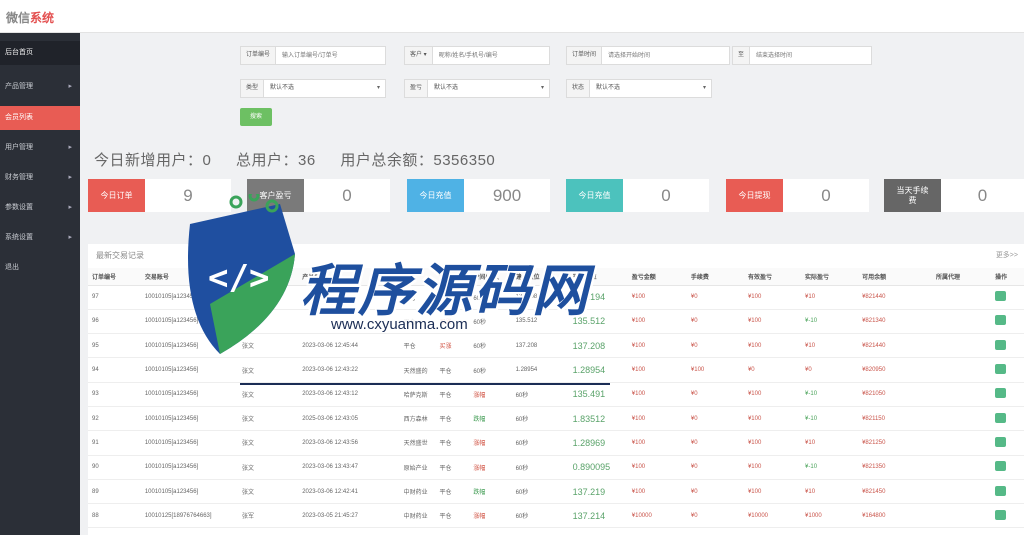  Describe the element at coordinates (40, 87) in the screenshot. I see `sidebar-item: 产品管理 ▸` at that location.